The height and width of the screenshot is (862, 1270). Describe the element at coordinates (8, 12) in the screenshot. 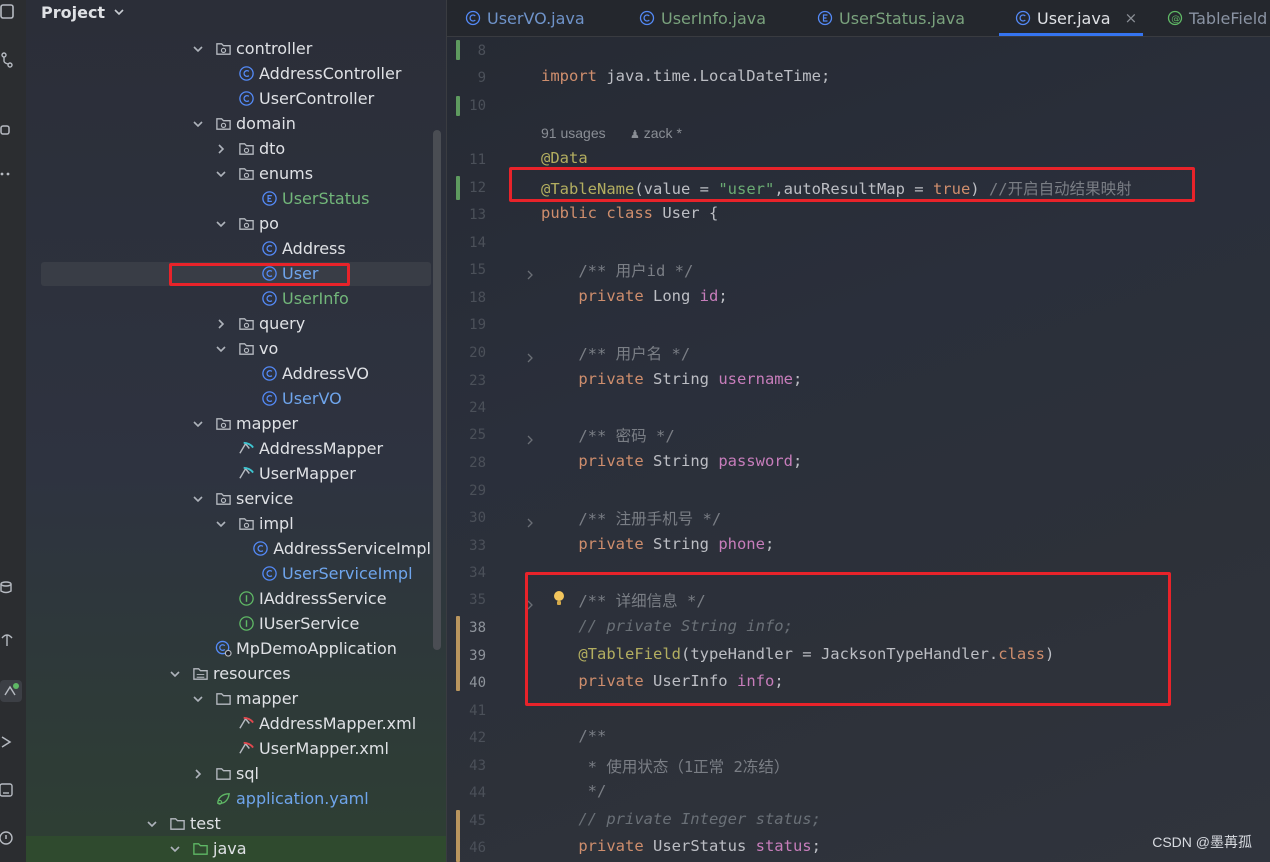

I see `project-tool-icon` at that location.